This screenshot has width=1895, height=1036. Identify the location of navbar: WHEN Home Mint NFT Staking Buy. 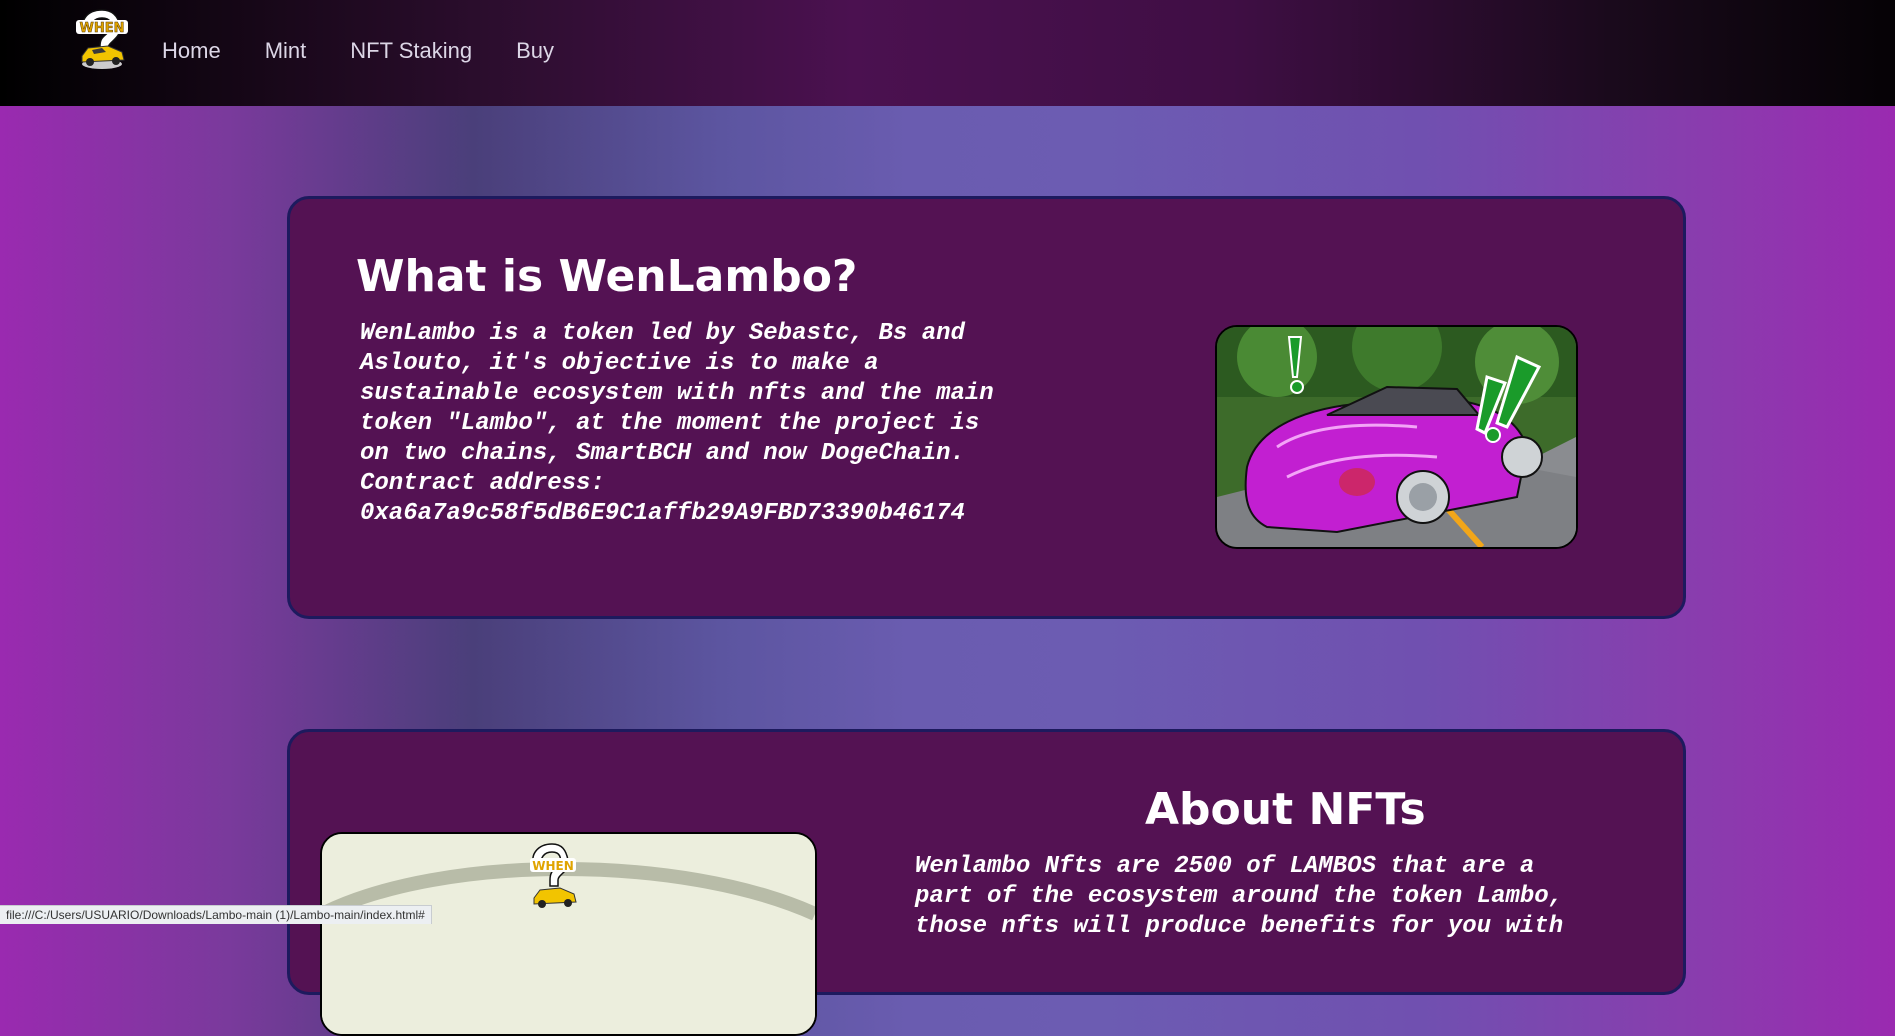
(947, 53).